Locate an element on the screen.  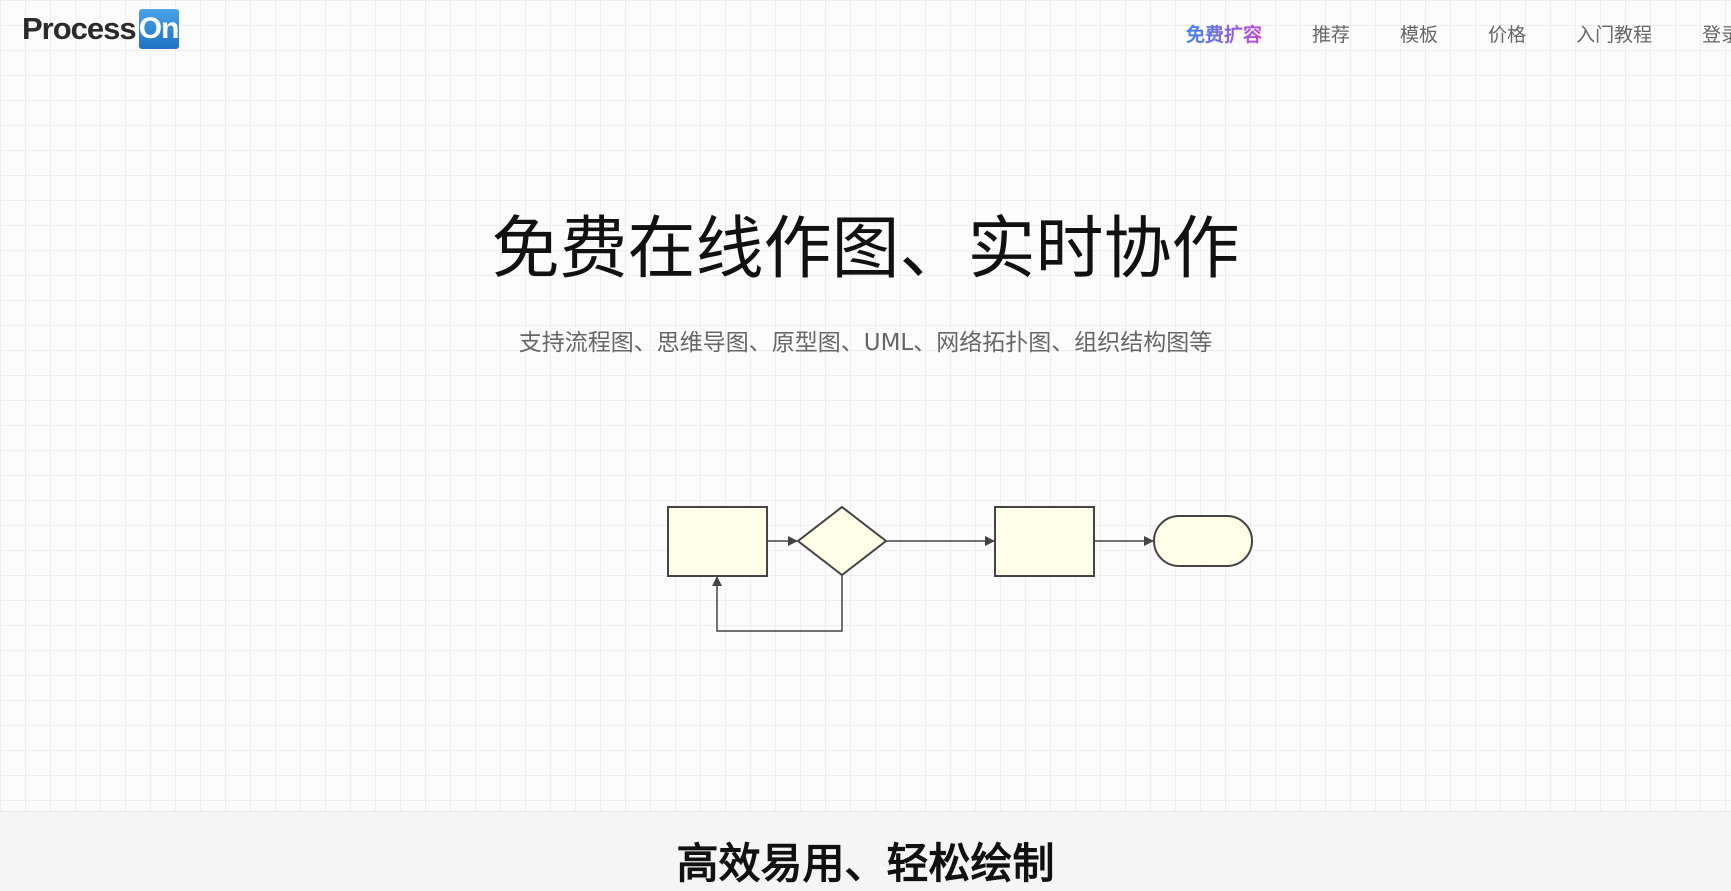
terminator-rounded is located at coordinates (1203, 541).